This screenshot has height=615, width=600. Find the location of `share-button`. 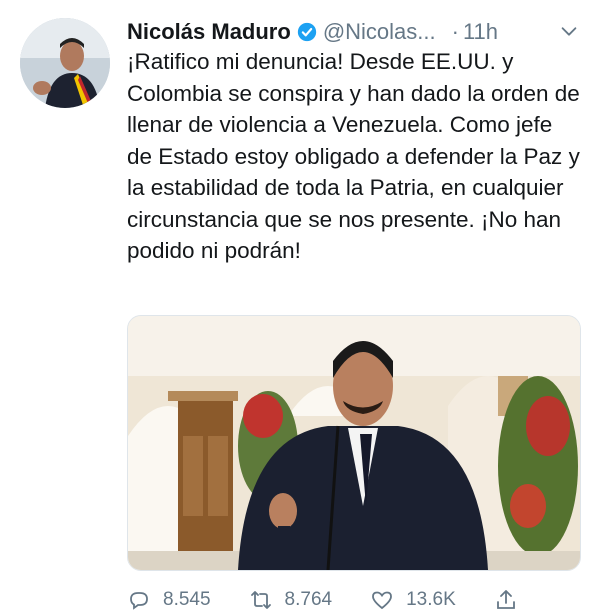

share-button is located at coordinates (512, 600).